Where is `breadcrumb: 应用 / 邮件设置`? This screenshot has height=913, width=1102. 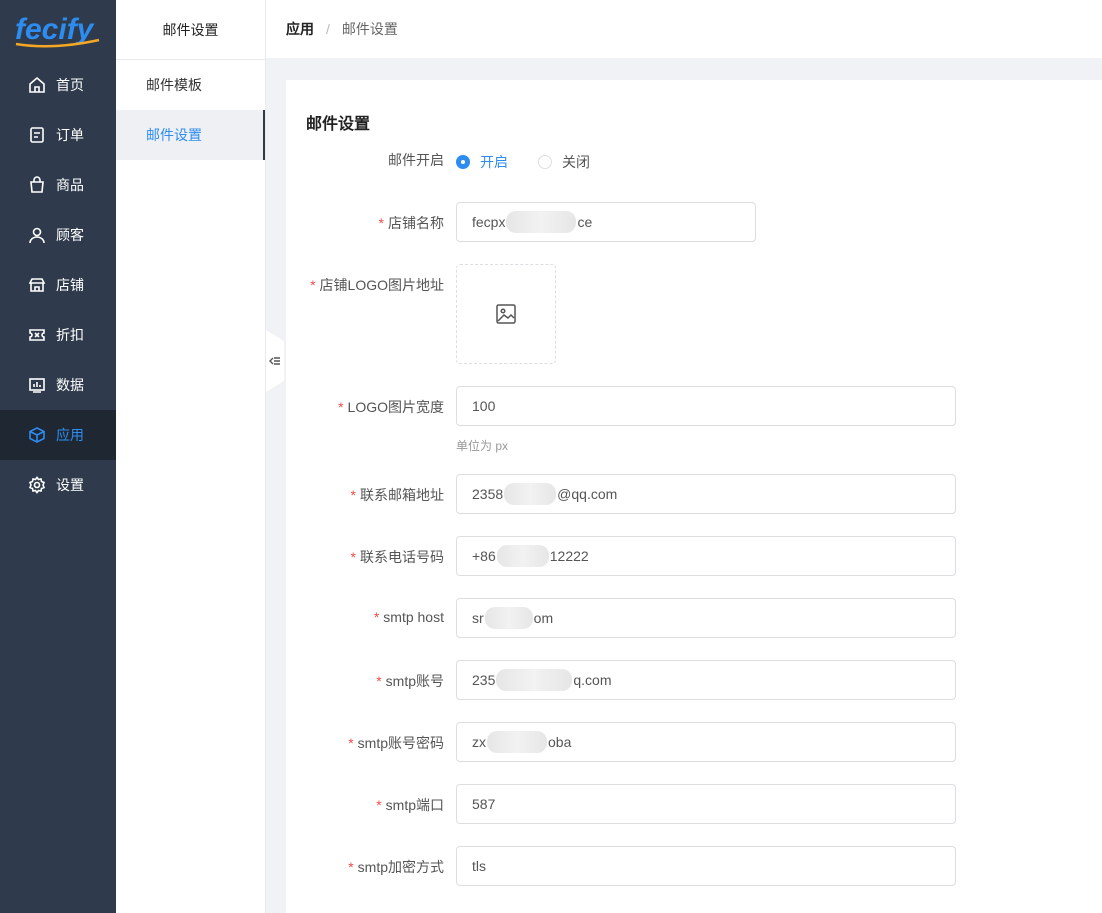
breadcrumb: 应用 / 邮件设置 is located at coordinates (342, 29).